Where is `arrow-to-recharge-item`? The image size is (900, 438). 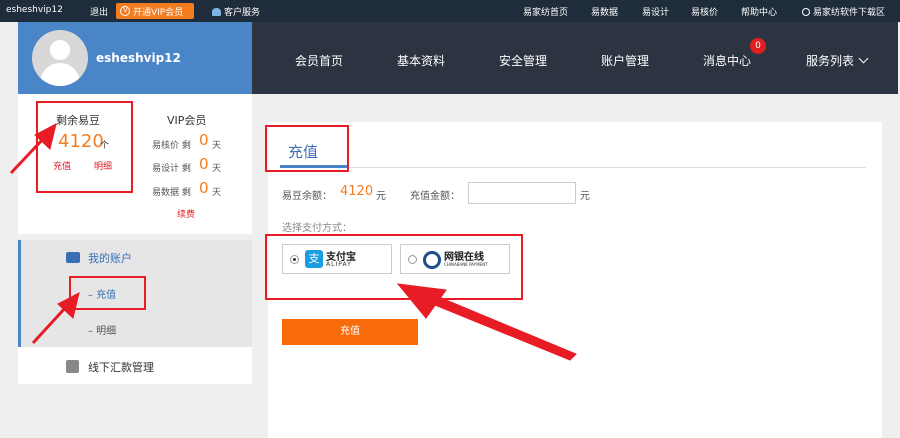 arrow-to-recharge-item is located at coordinates (49, 325).